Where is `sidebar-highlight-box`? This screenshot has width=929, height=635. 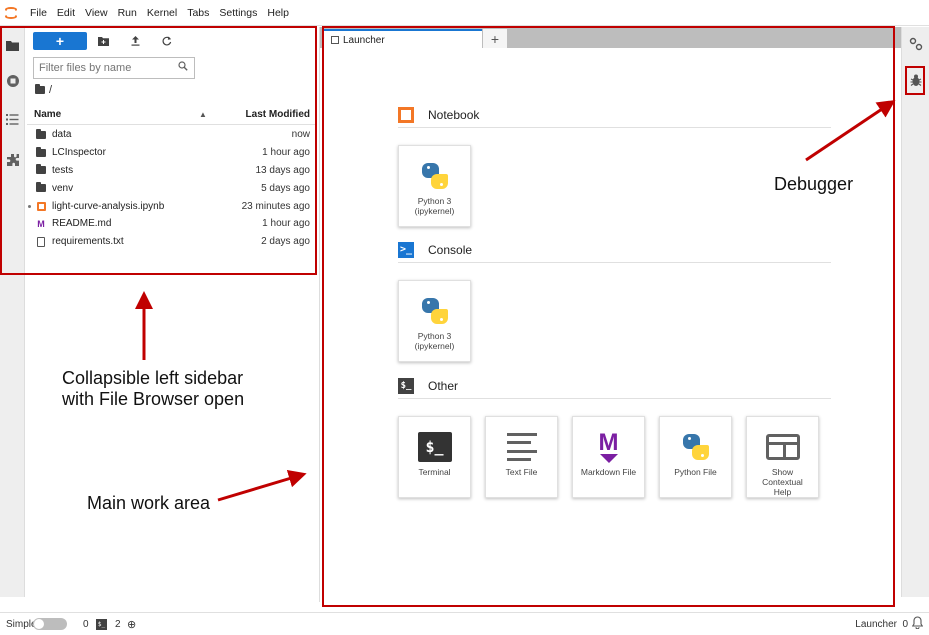
sidebar-highlight-box is located at coordinates (158, 150).